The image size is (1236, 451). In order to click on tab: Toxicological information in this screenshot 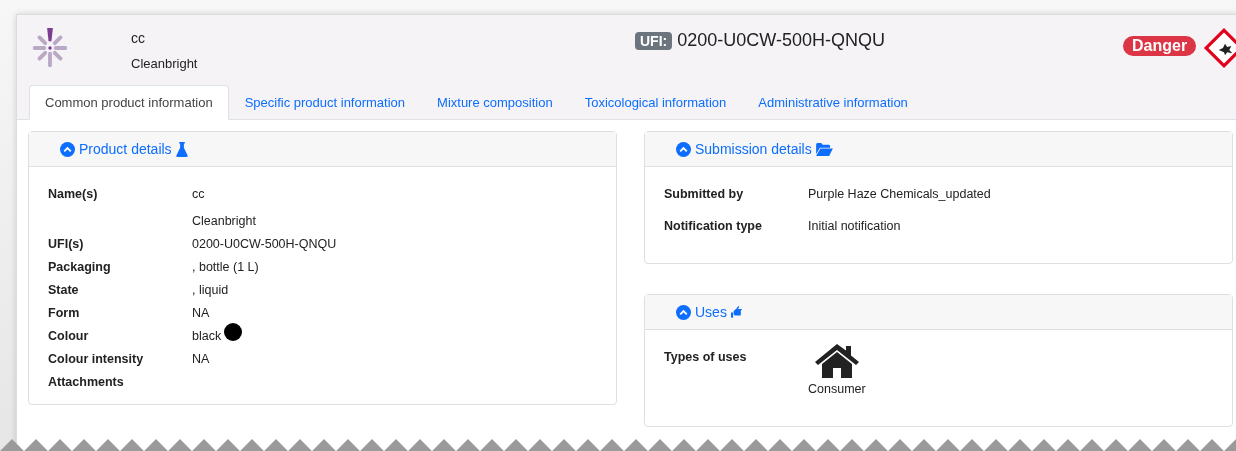, I will do `click(655, 102)`.